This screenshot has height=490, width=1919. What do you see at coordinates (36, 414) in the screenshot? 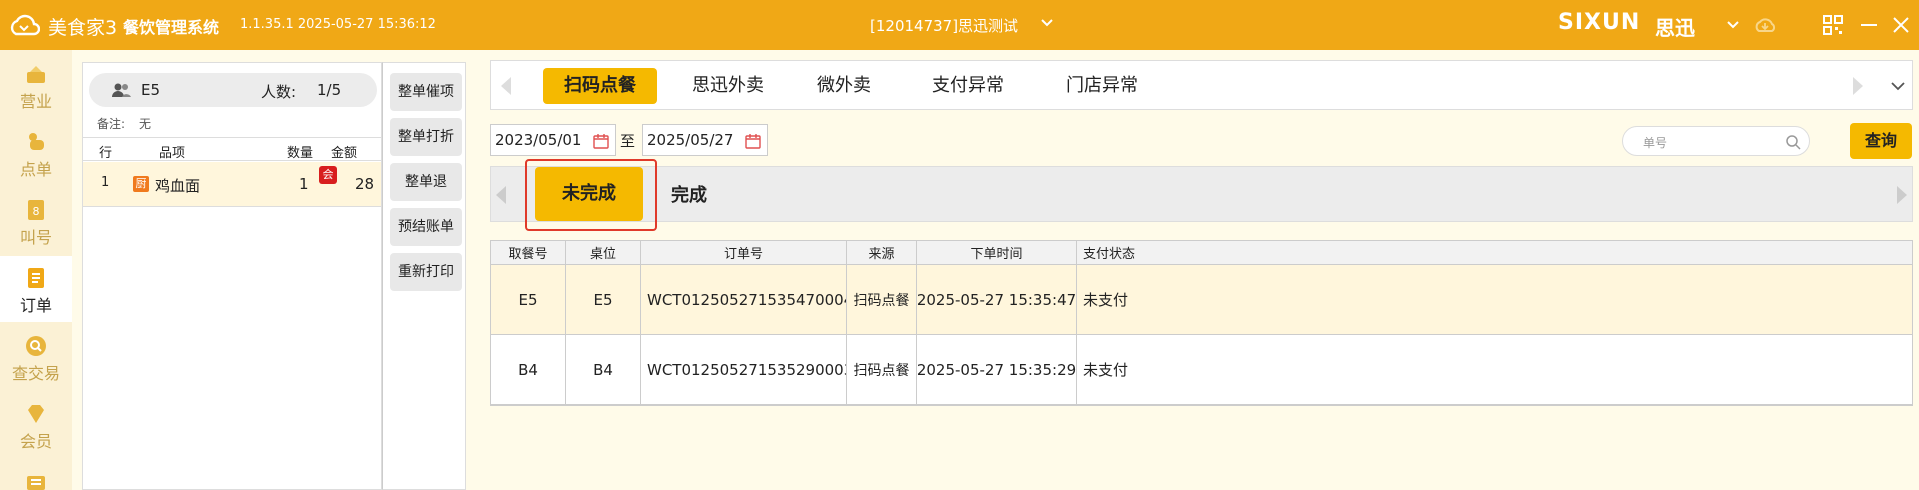
I see `diamond-icon` at bounding box center [36, 414].